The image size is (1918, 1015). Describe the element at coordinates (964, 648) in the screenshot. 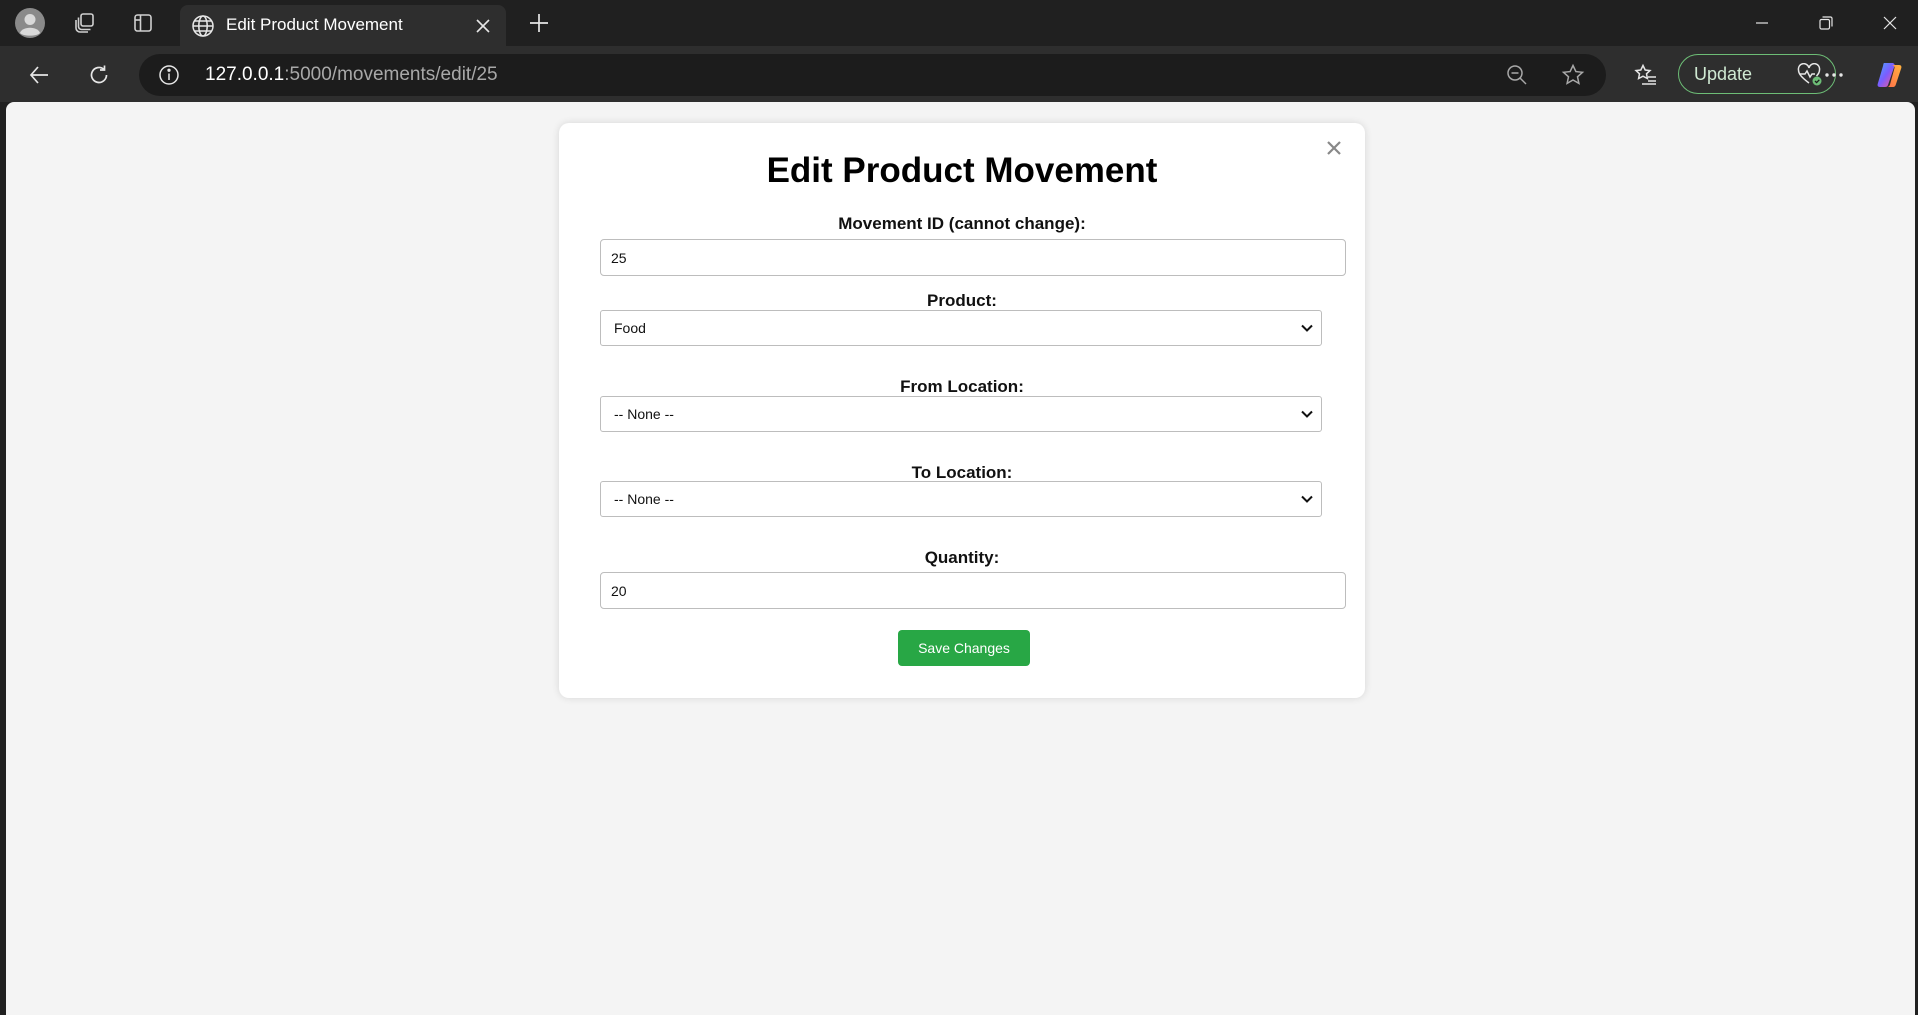

I see `save-changes-button: Save Changes` at that location.